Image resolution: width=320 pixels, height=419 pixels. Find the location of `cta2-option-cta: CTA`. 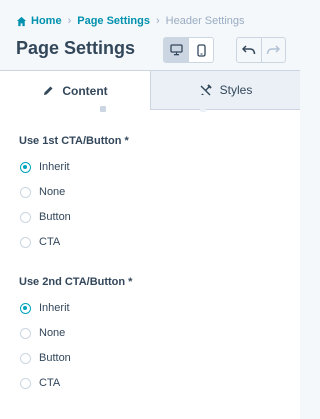

cta2-option-cta: CTA is located at coordinates (40, 383).